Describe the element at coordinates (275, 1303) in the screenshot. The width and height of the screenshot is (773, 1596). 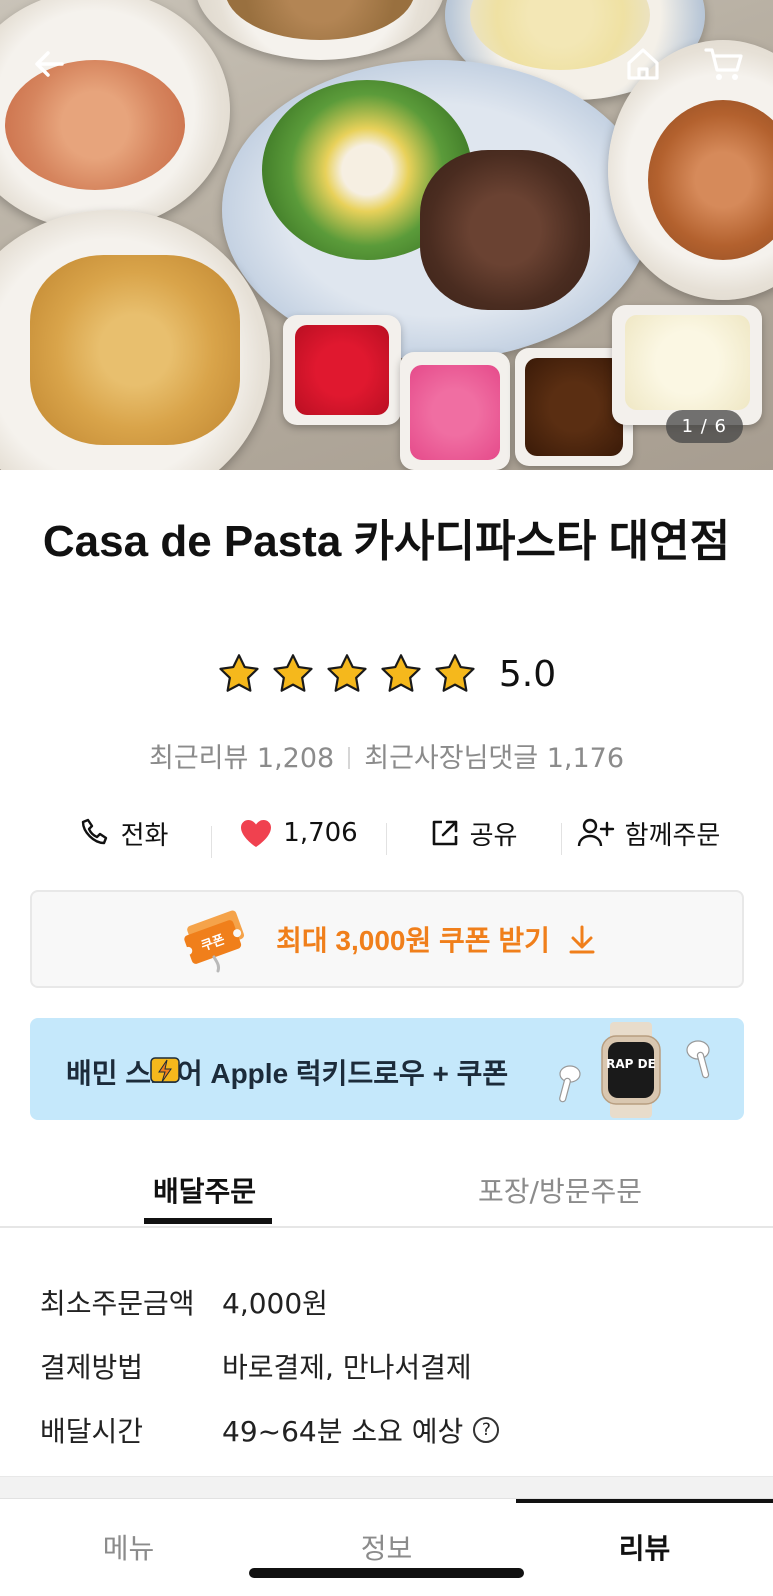
I see `info-value: 4,000원` at that location.